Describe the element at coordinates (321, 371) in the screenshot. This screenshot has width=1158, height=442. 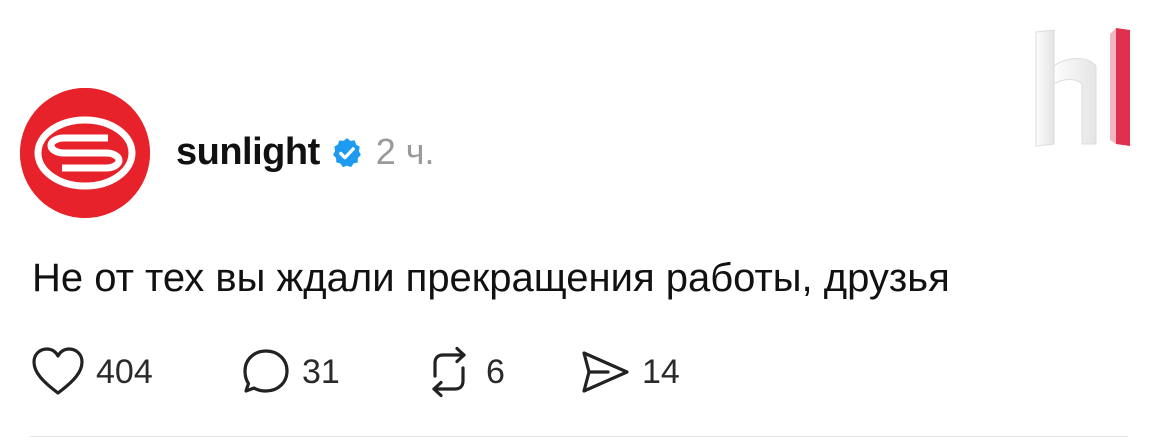
I see `comment-count: 31` at that location.